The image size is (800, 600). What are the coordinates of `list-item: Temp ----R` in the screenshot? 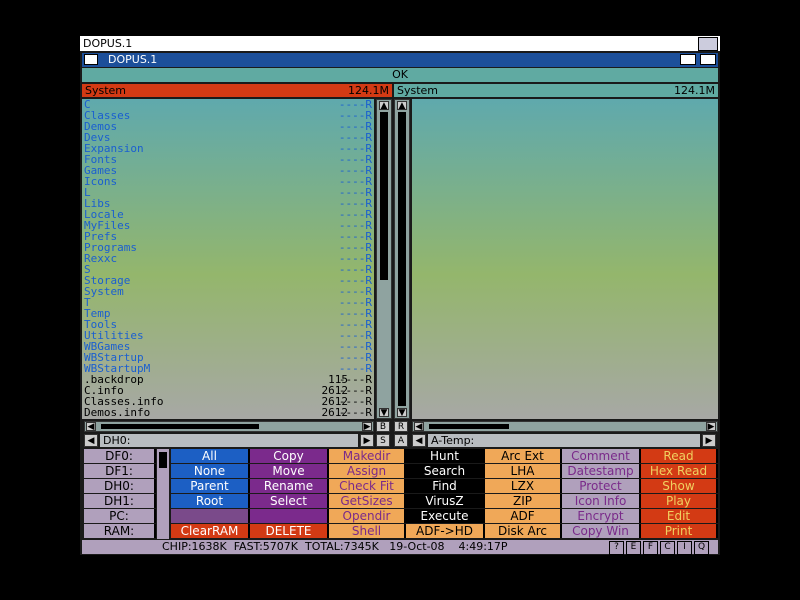 It's located at (228, 313).